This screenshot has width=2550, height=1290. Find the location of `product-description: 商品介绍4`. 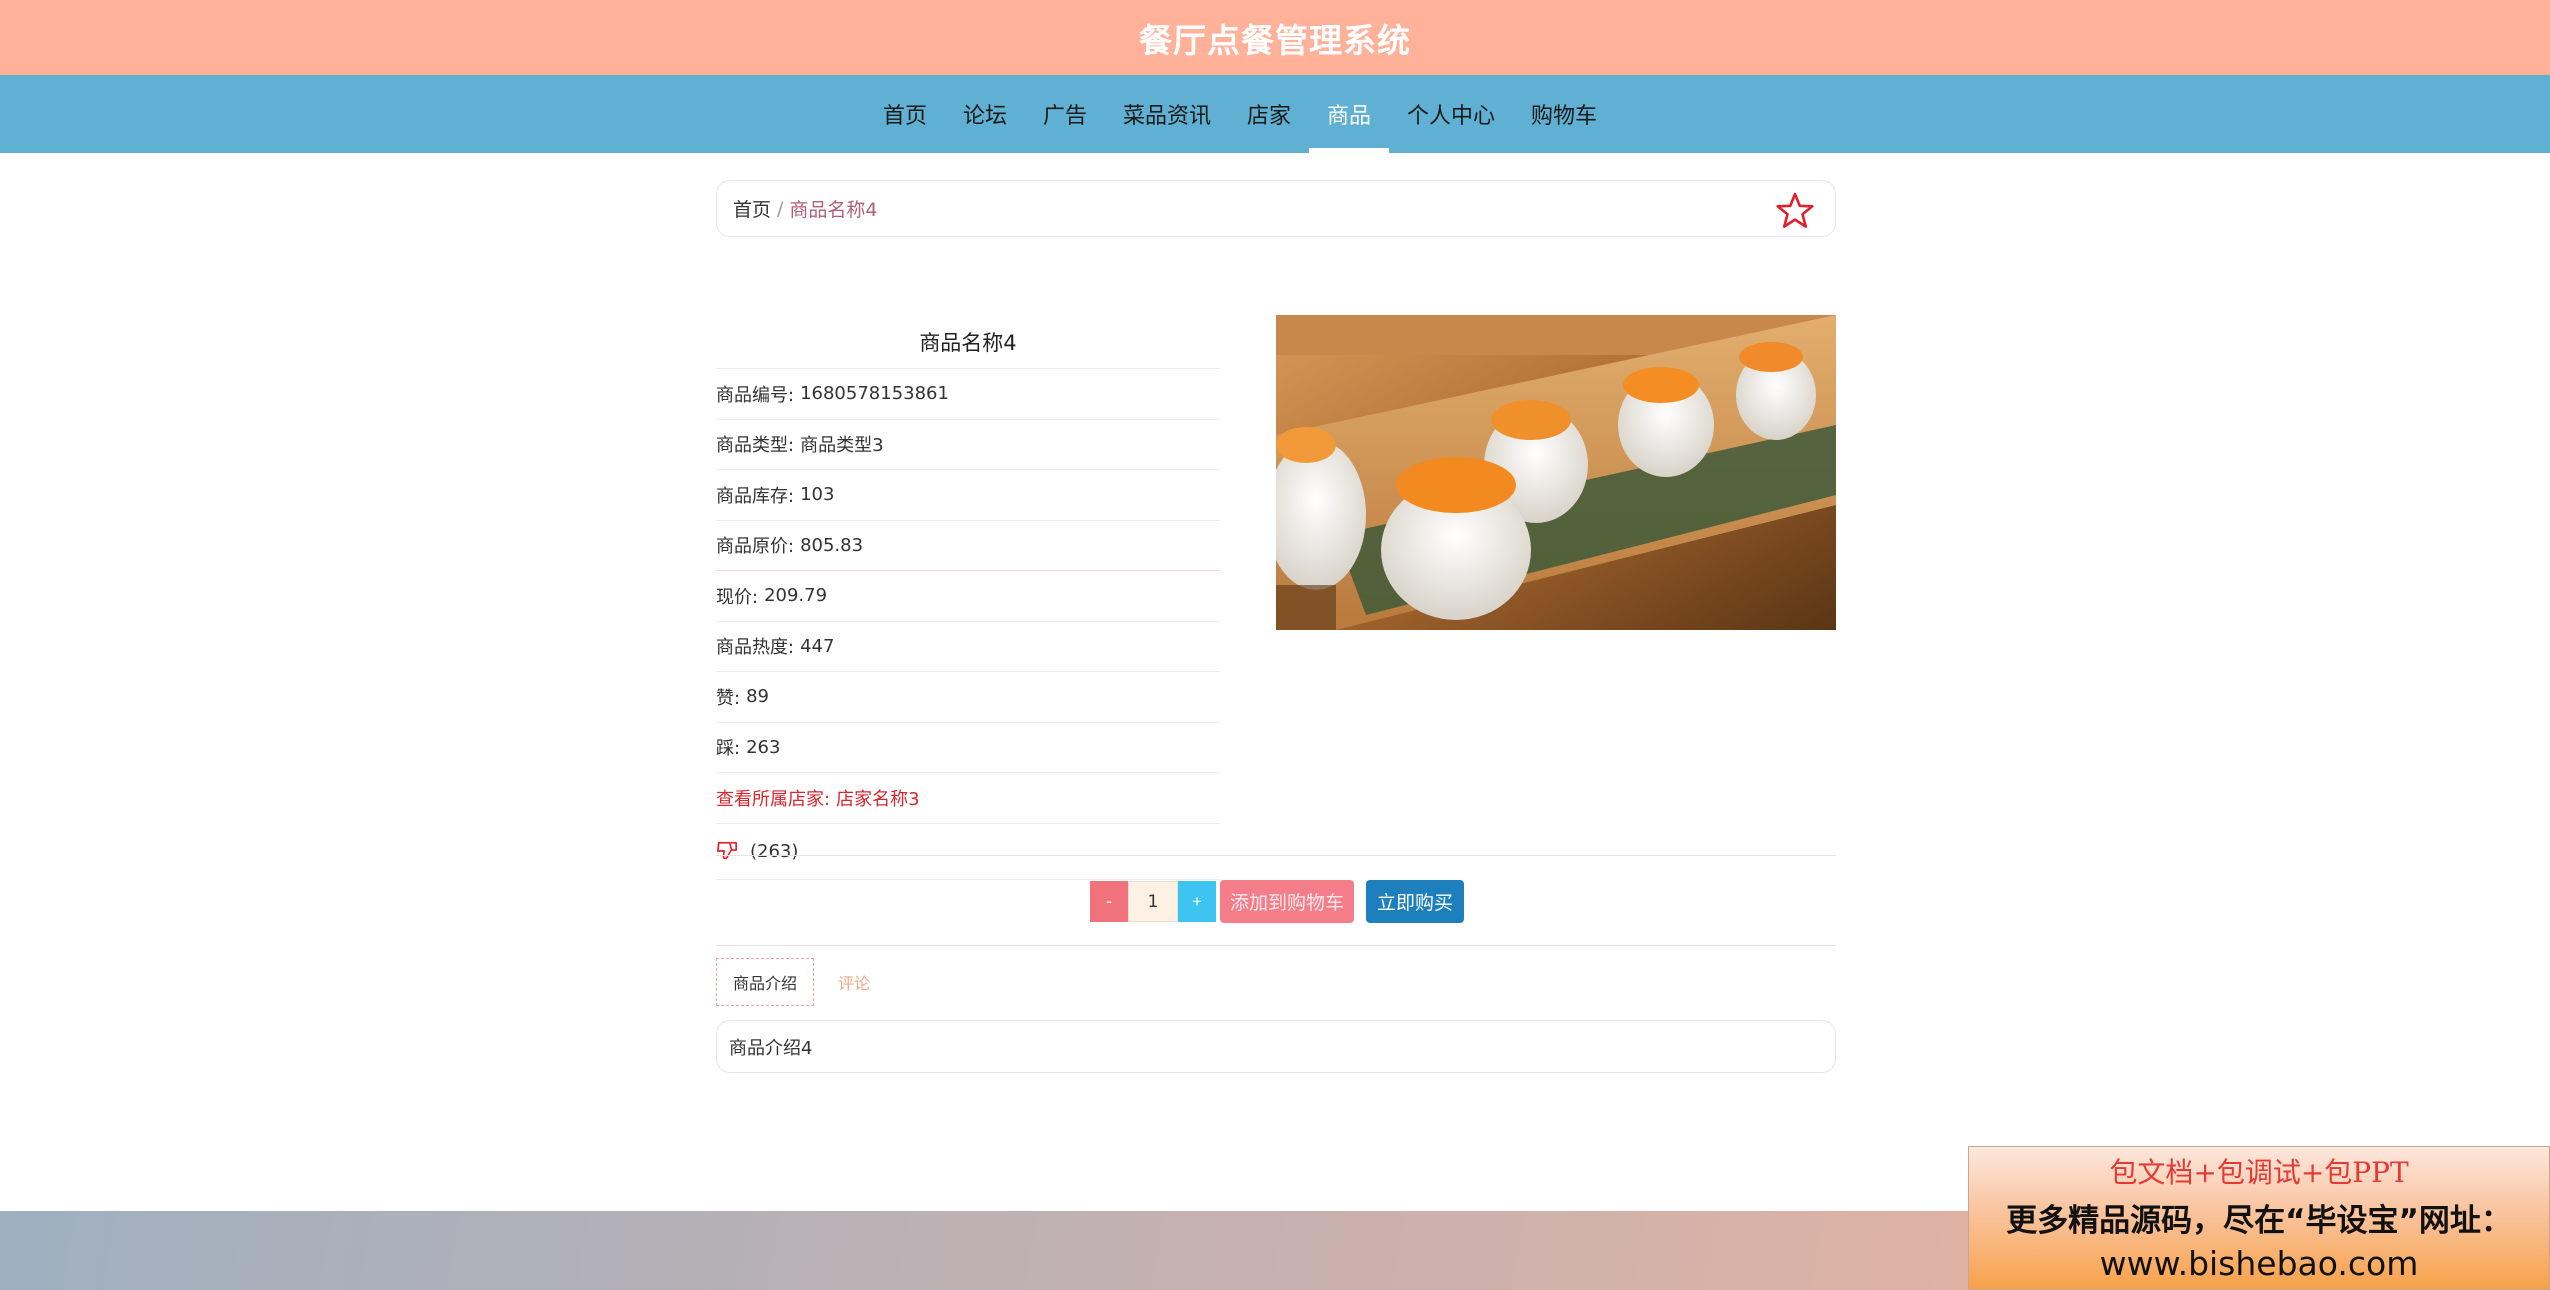

product-description: 商品介绍4 is located at coordinates (1276, 1046).